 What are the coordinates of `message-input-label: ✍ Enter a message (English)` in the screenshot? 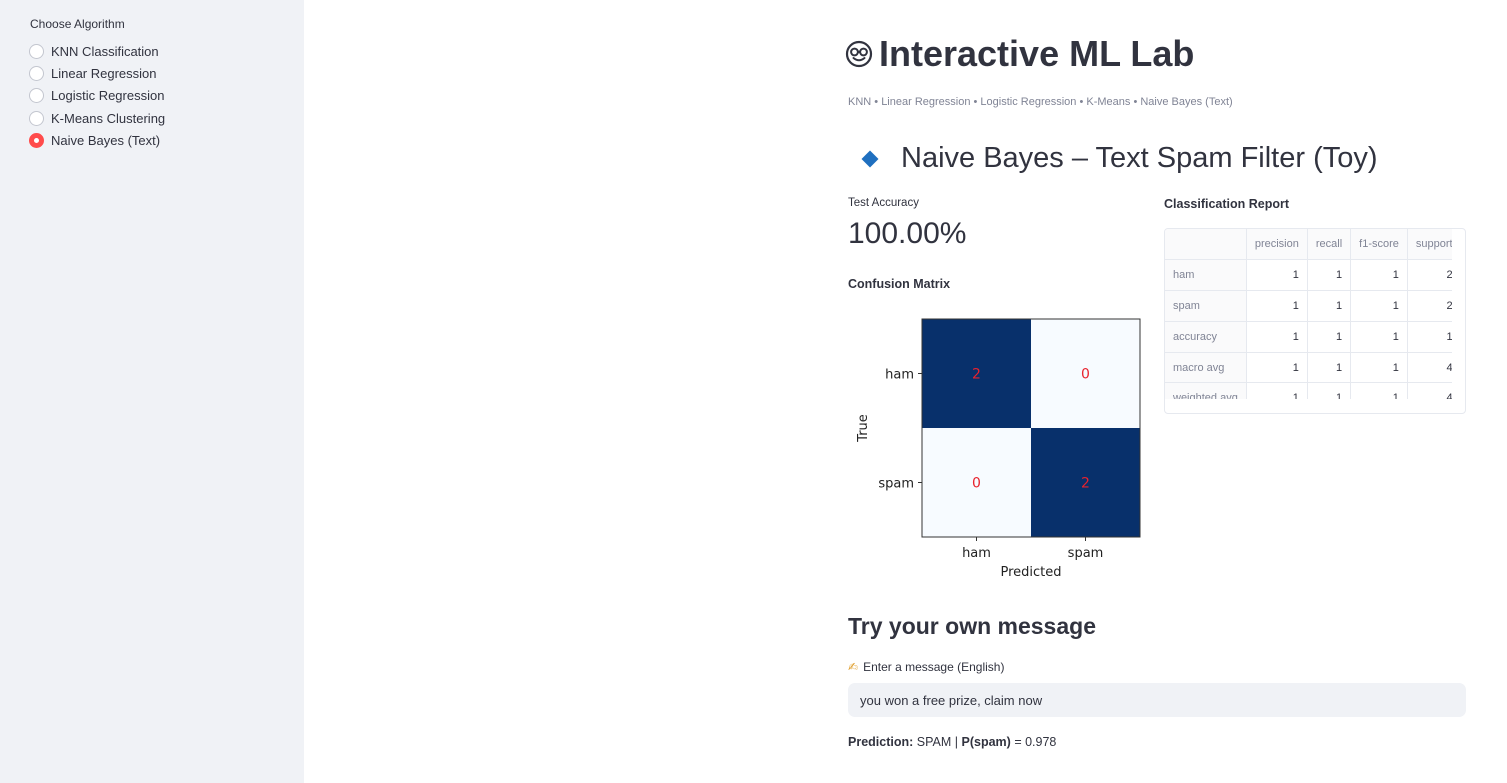 It's located at (926, 667).